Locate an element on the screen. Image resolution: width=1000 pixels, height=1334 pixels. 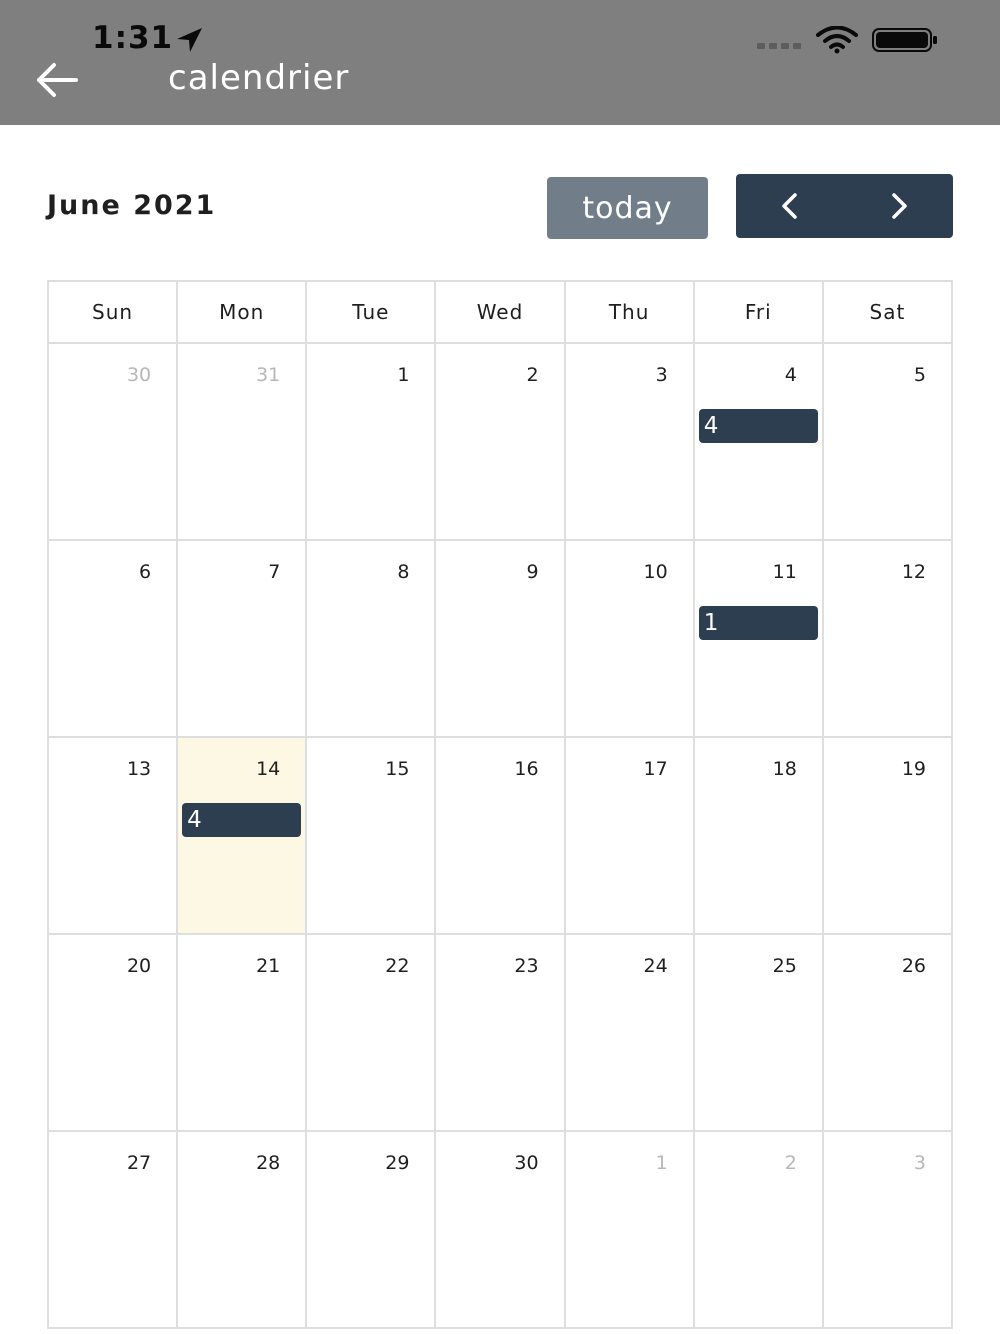
weekday-header: Fri is located at coordinates (758, 312).